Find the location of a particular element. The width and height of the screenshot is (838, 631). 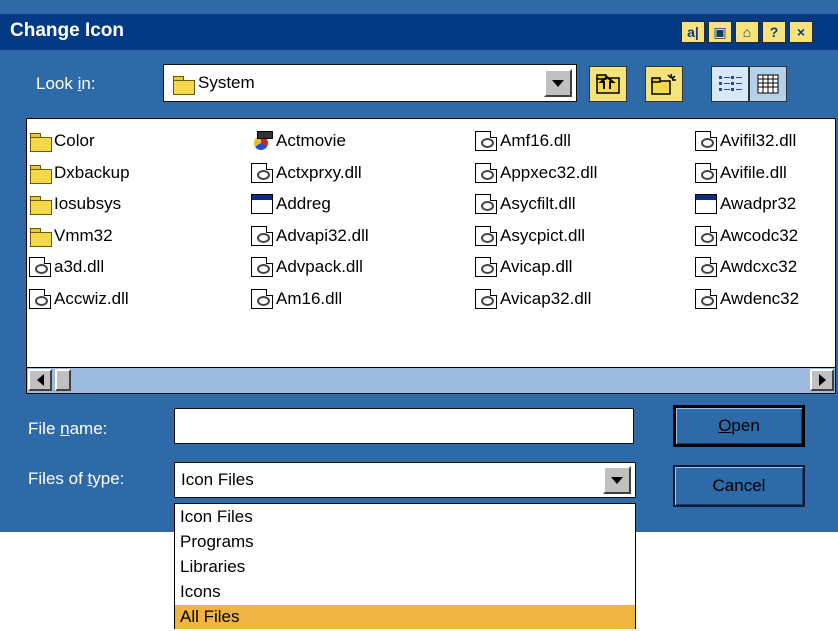

filetype-label: Files of type: is located at coordinates (76, 479).